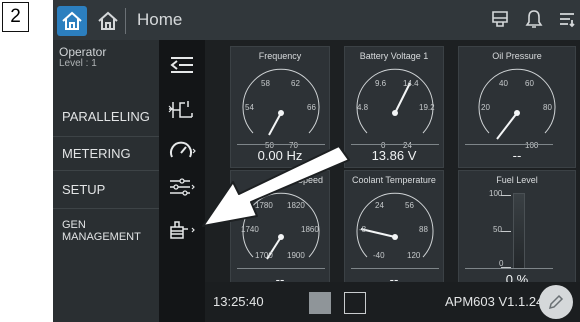 This screenshot has height=322, width=580. Describe the element at coordinates (83, 52) in the screenshot. I see `operator-label: Operator` at that location.